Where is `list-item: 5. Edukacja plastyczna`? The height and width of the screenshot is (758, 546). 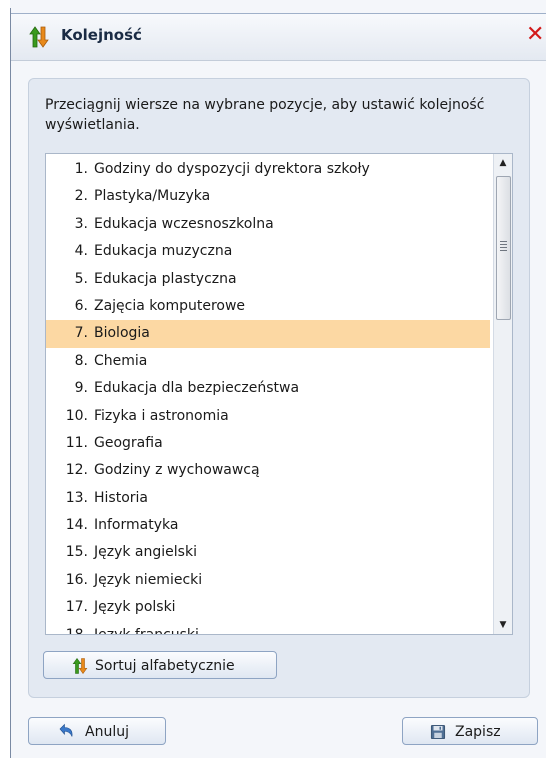 list-item: 5. Edukacja plastyczna is located at coordinates (268, 279).